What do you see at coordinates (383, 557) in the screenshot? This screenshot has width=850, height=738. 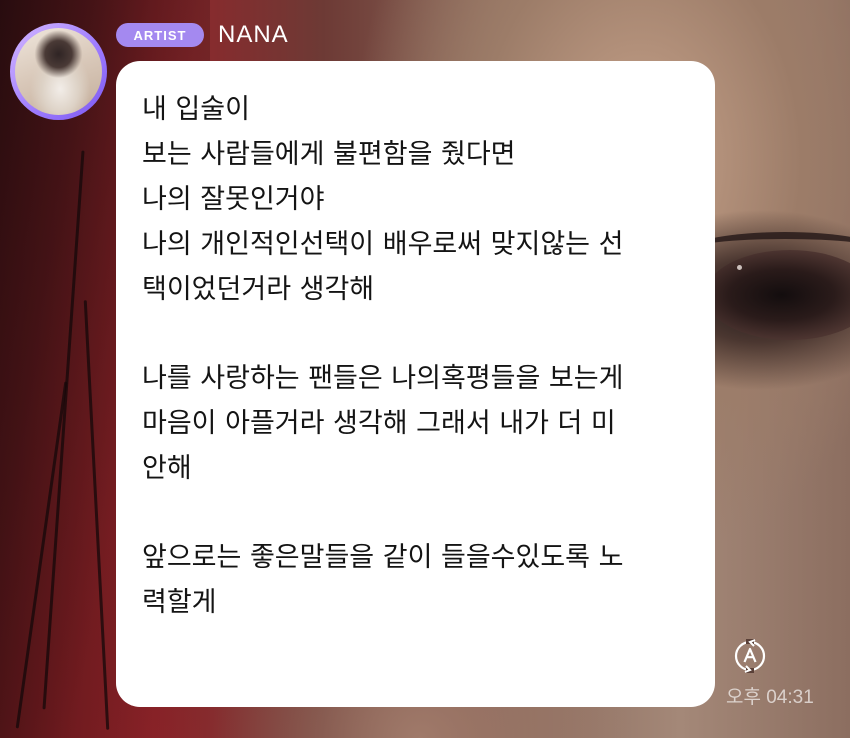 I see `message-line: 앞으로는 좋은말들을 같이 들을수있도록 노` at bounding box center [383, 557].